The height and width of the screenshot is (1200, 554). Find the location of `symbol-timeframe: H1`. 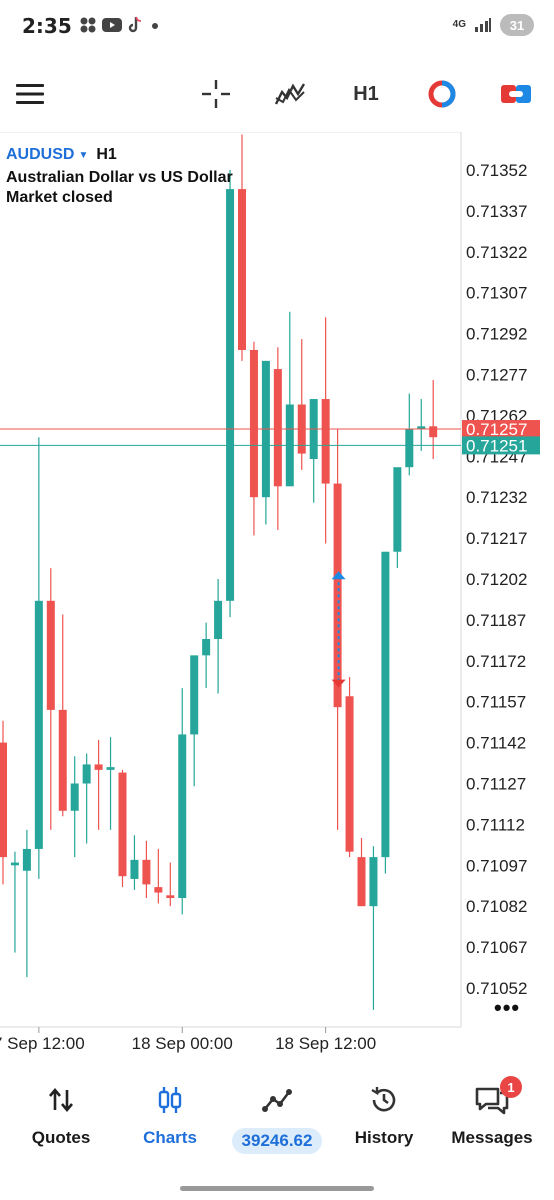

symbol-timeframe: H1 is located at coordinates (106, 154).